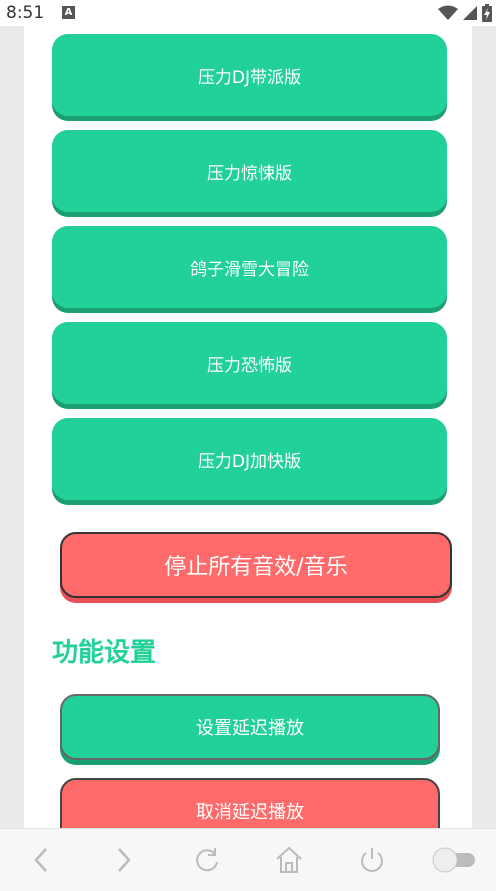  What do you see at coordinates (68, 12) in the screenshot?
I see `notification-a-icon: A` at bounding box center [68, 12].